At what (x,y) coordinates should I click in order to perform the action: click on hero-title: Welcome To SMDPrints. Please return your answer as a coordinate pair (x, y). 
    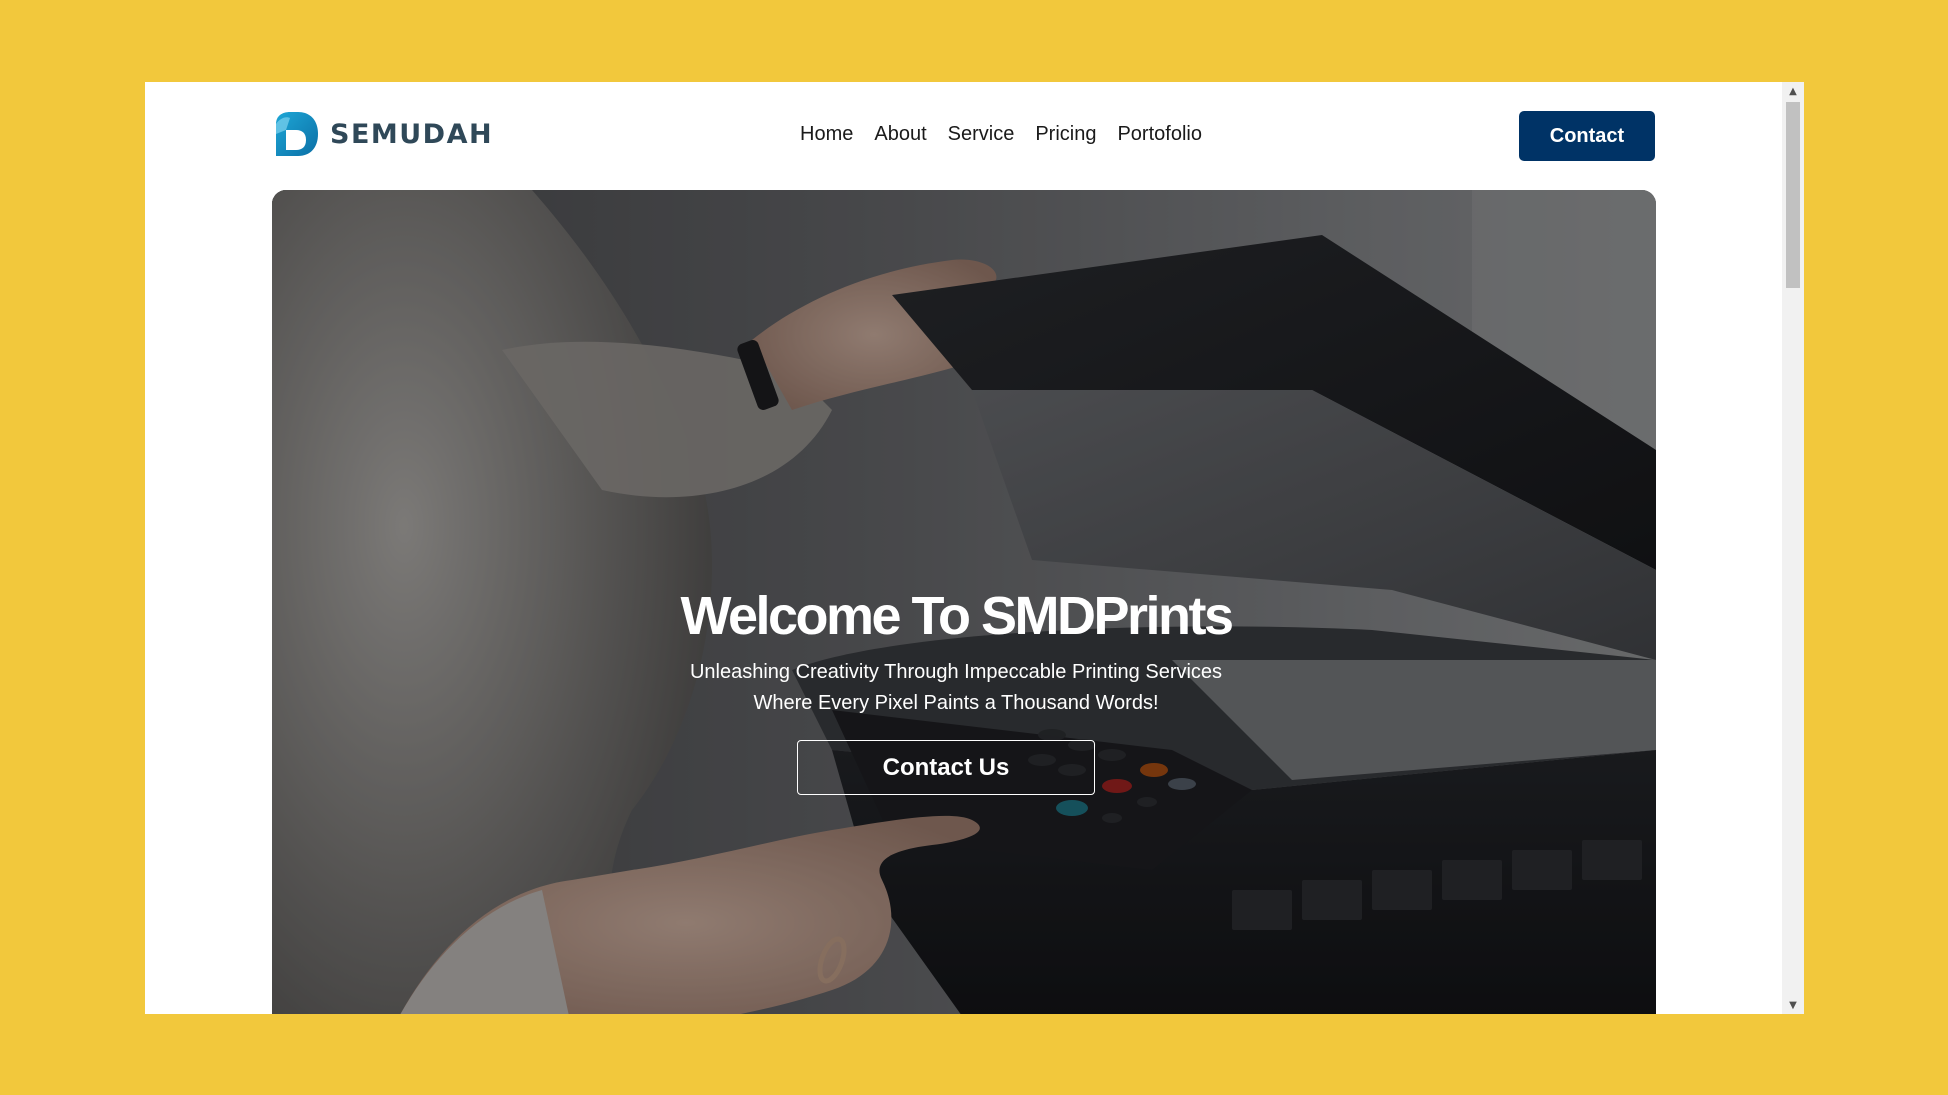
    Looking at the image, I should click on (957, 616).